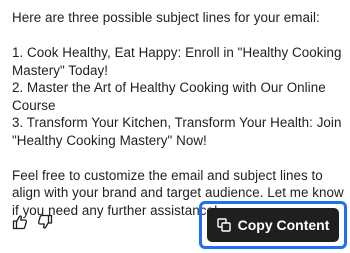  I want to click on copy-content-button: Copy Content, so click(273, 225).